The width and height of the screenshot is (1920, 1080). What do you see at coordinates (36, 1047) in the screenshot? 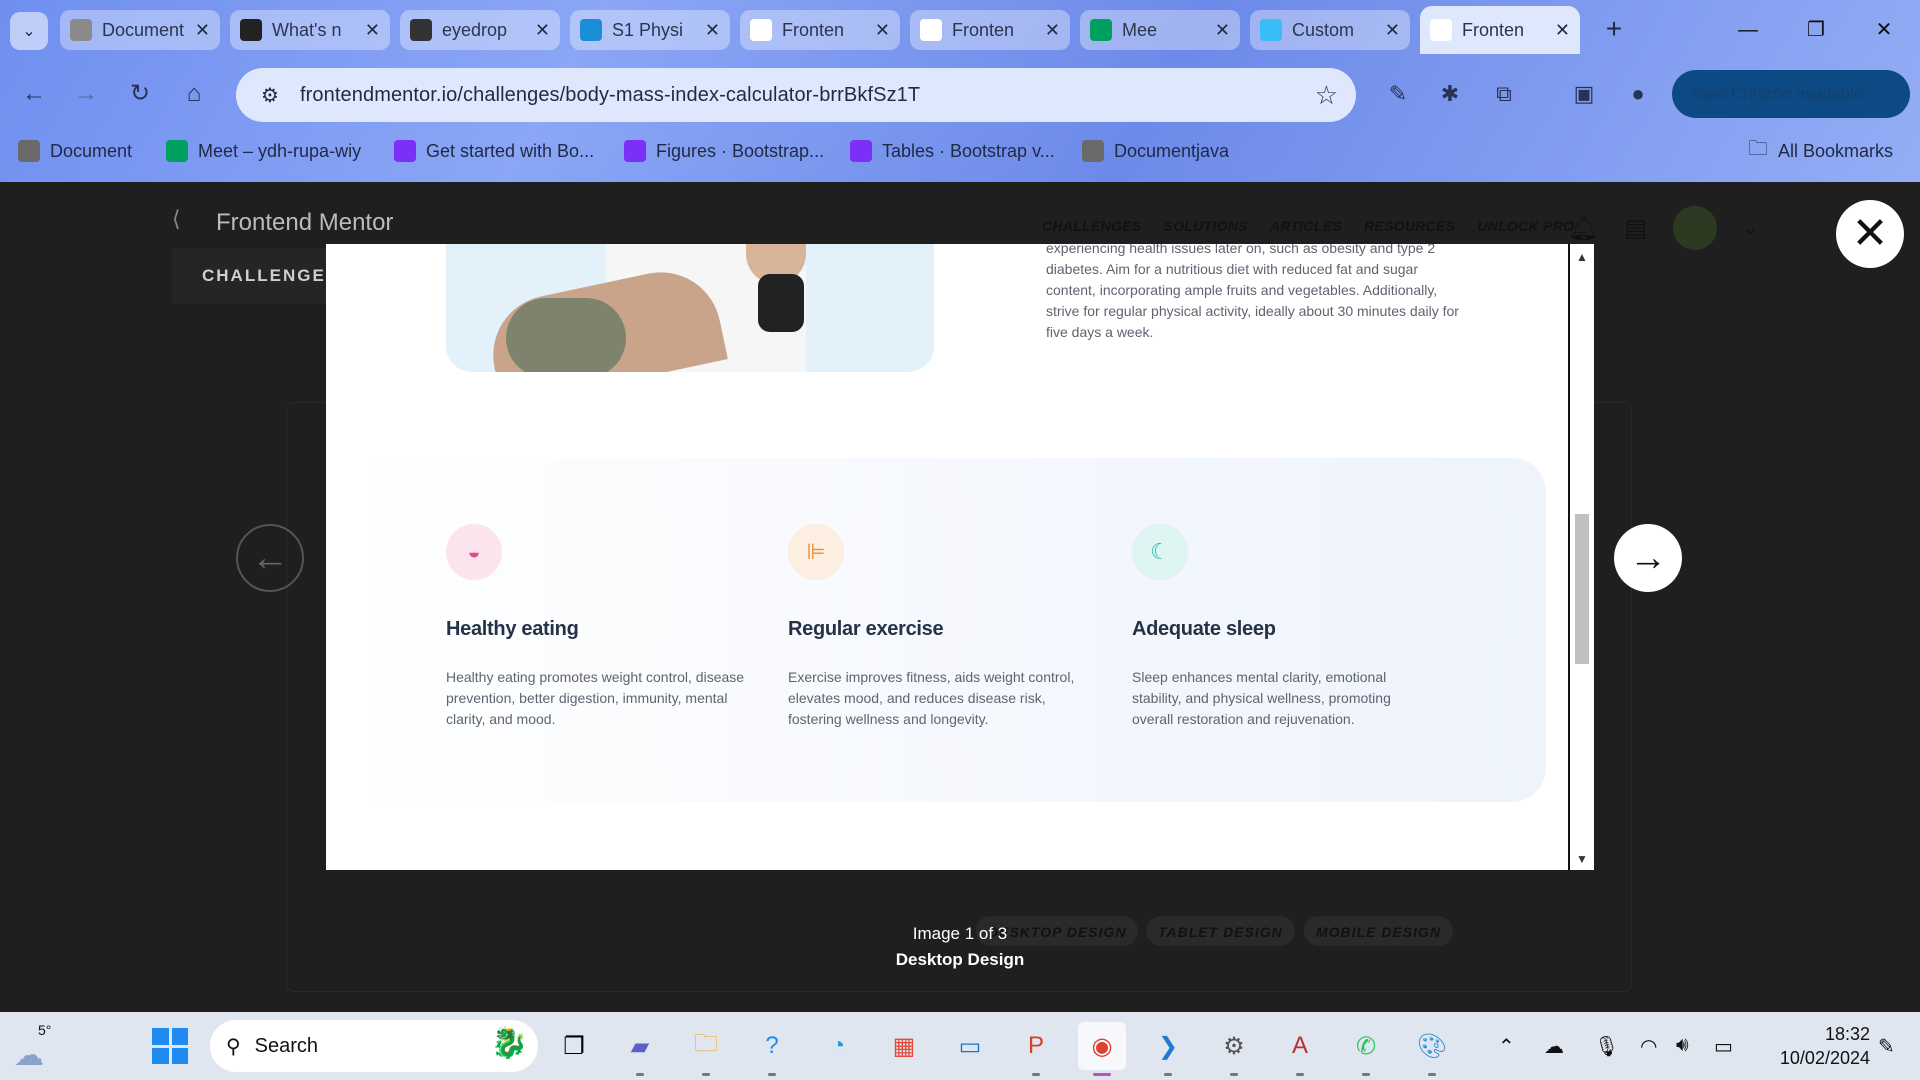
I see `weather-widget: 5° ☁` at bounding box center [36, 1047].